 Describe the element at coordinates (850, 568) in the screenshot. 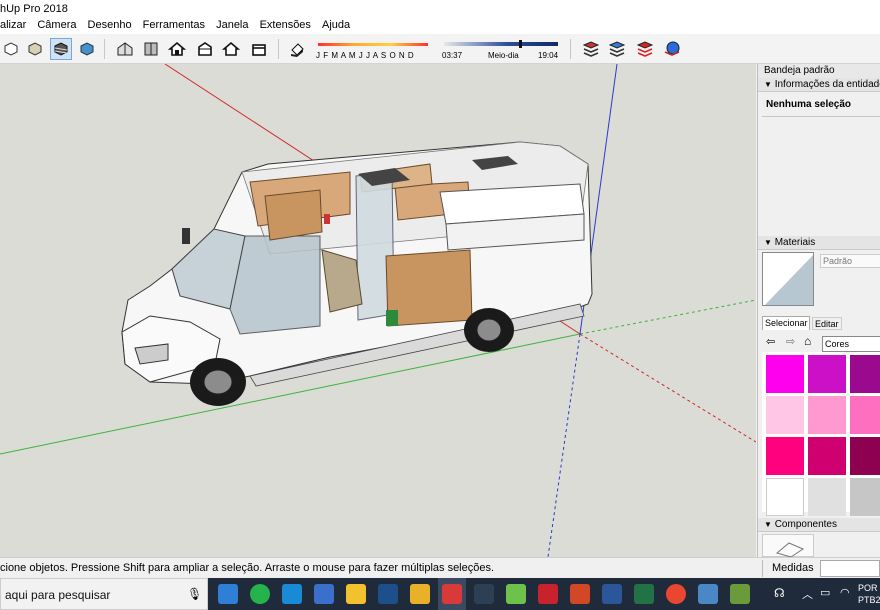

I see `measurements-input` at that location.